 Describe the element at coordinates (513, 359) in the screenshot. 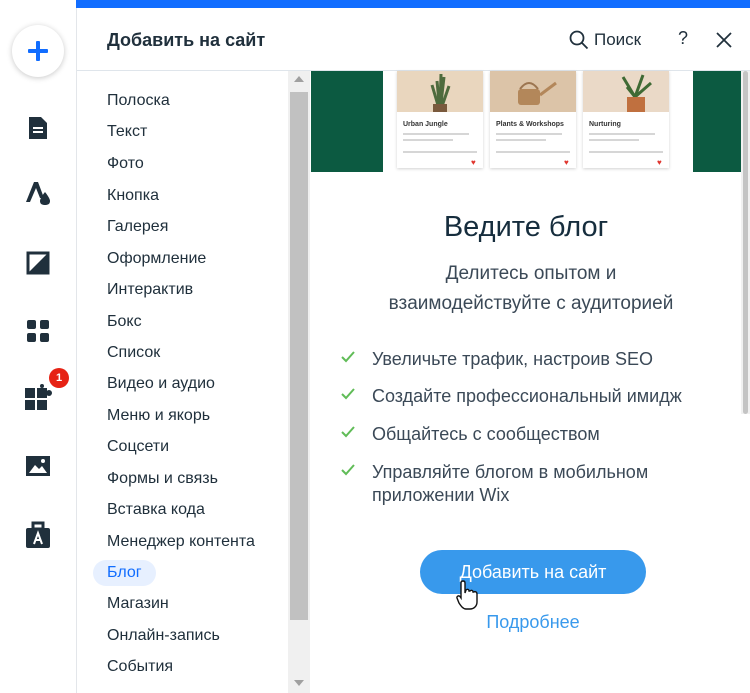

I see `feature-text: Увеличьте трафик, настроив SEO` at that location.